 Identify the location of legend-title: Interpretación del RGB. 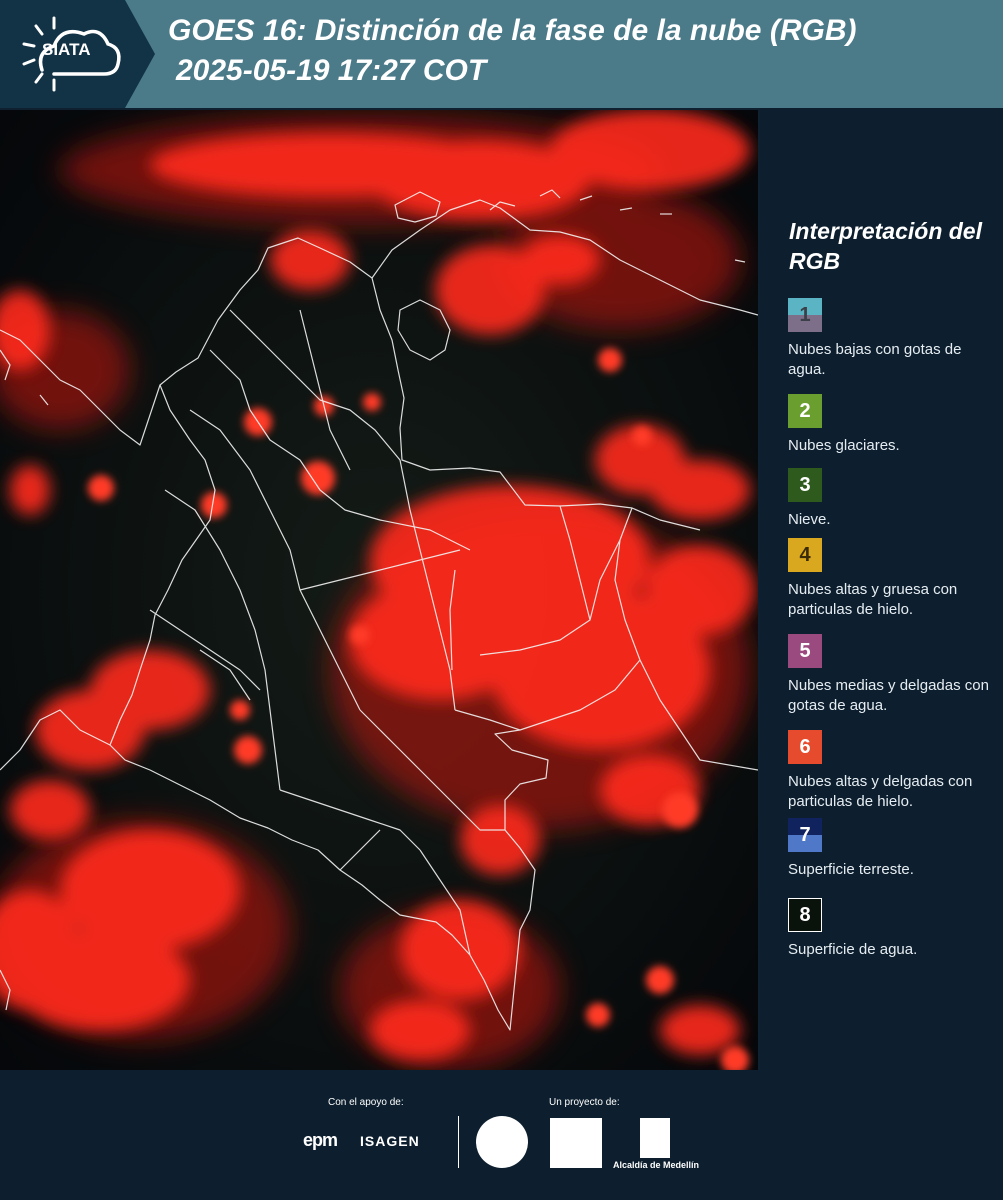
(885, 246).